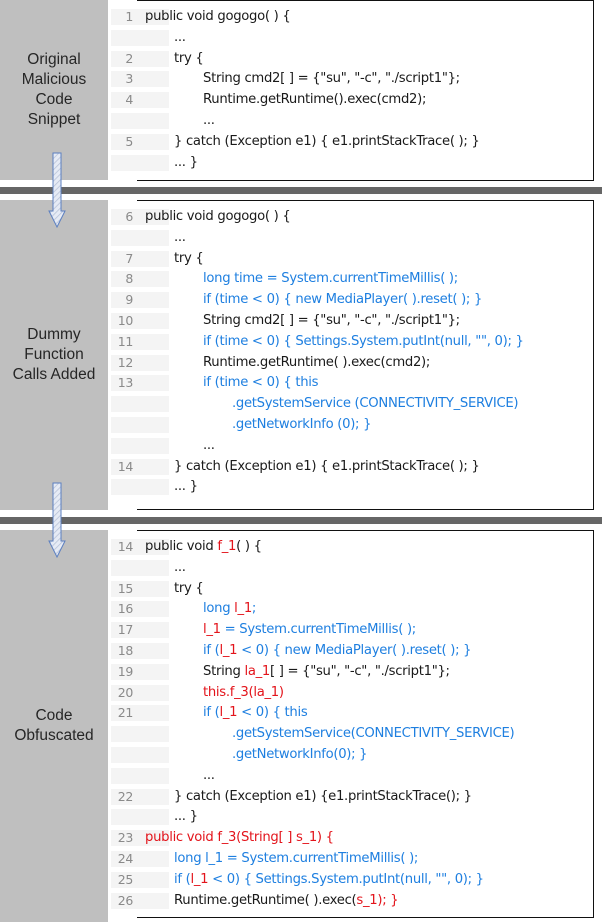 Image resolution: width=602 pixels, height=922 pixels. Describe the element at coordinates (388, 900) in the screenshot. I see `code-token-red: ); }` at that location.